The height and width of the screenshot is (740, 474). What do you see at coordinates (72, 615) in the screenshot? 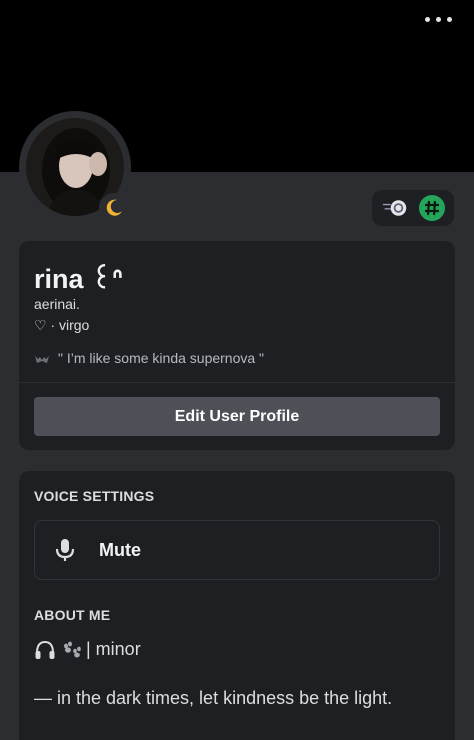
I see `about-me-heading: ABOUT ME` at bounding box center [72, 615].